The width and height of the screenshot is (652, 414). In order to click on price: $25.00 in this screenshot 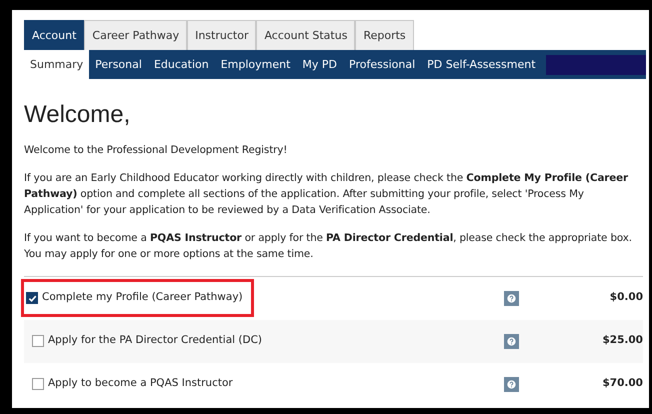, I will do `click(622, 340)`.